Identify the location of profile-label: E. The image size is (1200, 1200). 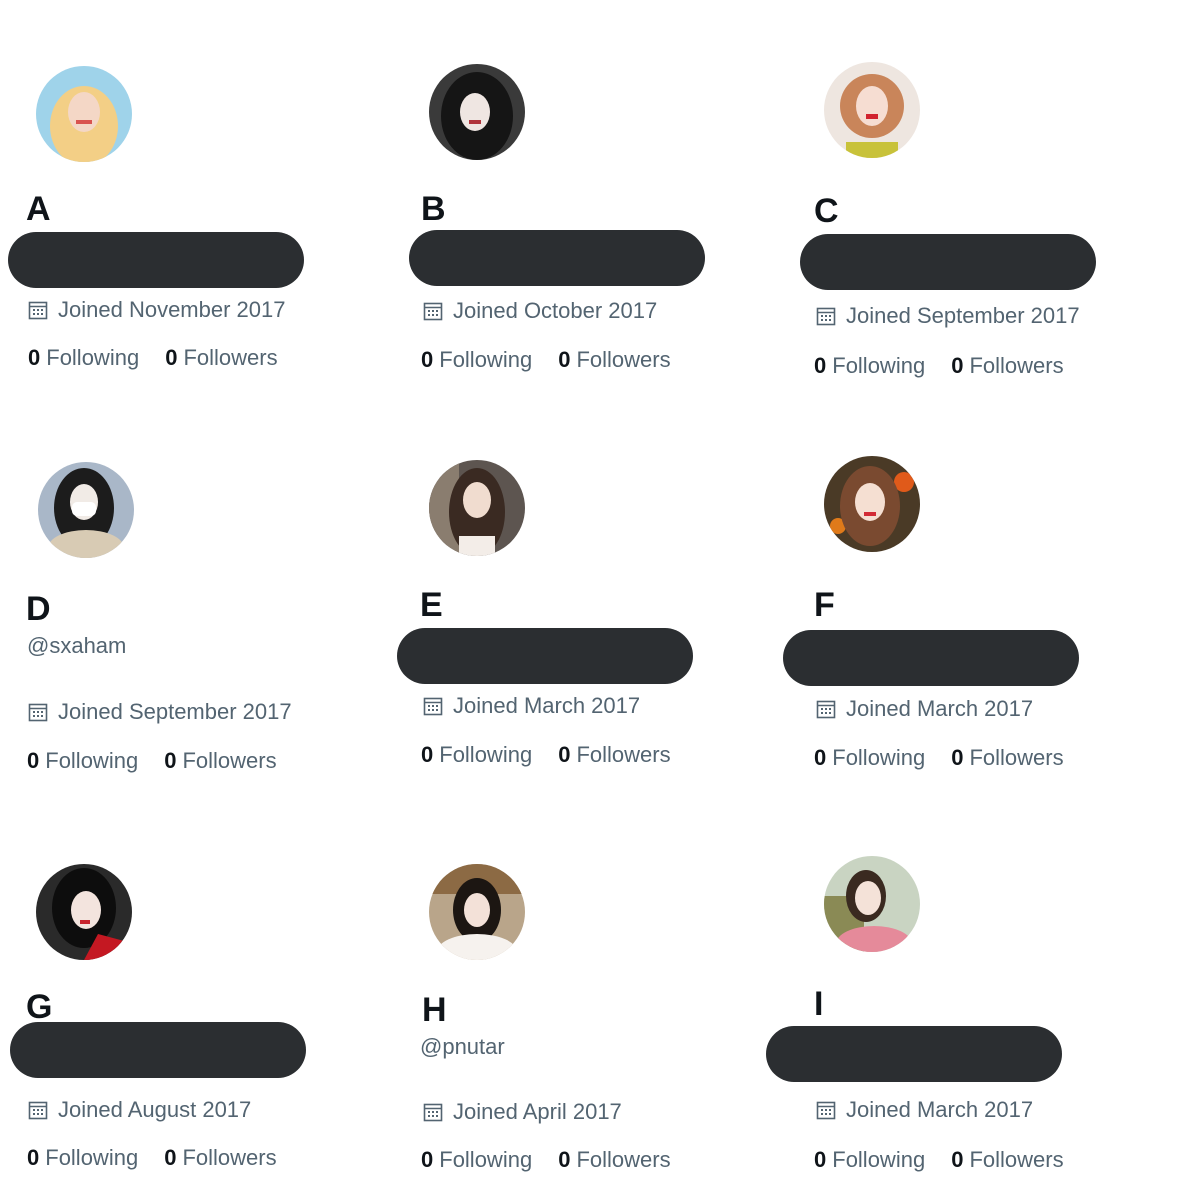
(431, 605).